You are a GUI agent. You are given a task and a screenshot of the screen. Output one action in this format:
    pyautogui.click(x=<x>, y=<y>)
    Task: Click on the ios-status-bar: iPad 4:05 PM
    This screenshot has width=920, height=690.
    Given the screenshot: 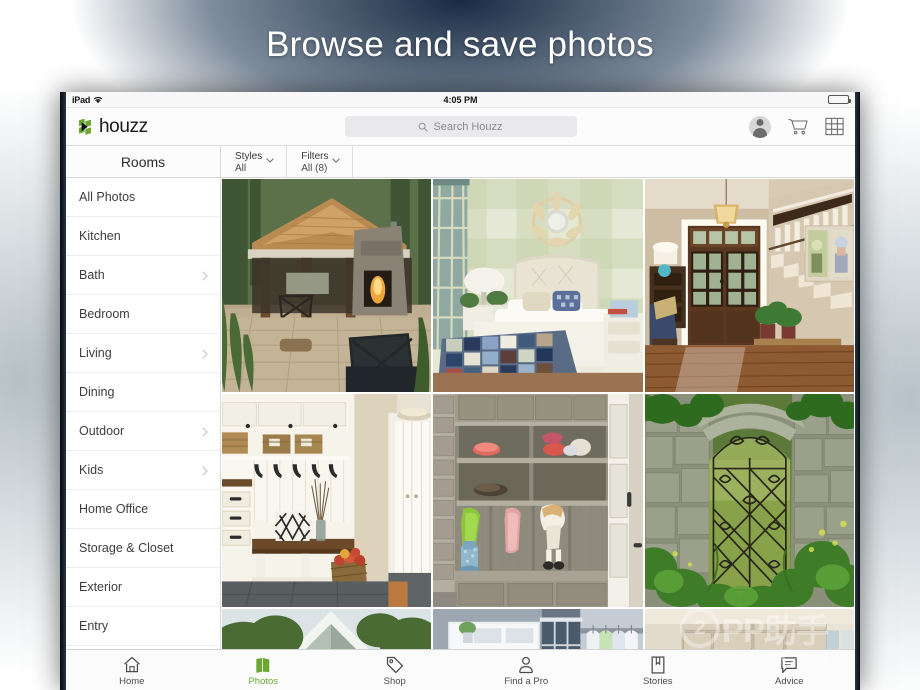 What is the action you would take?
    pyautogui.click(x=460, y=100)
    